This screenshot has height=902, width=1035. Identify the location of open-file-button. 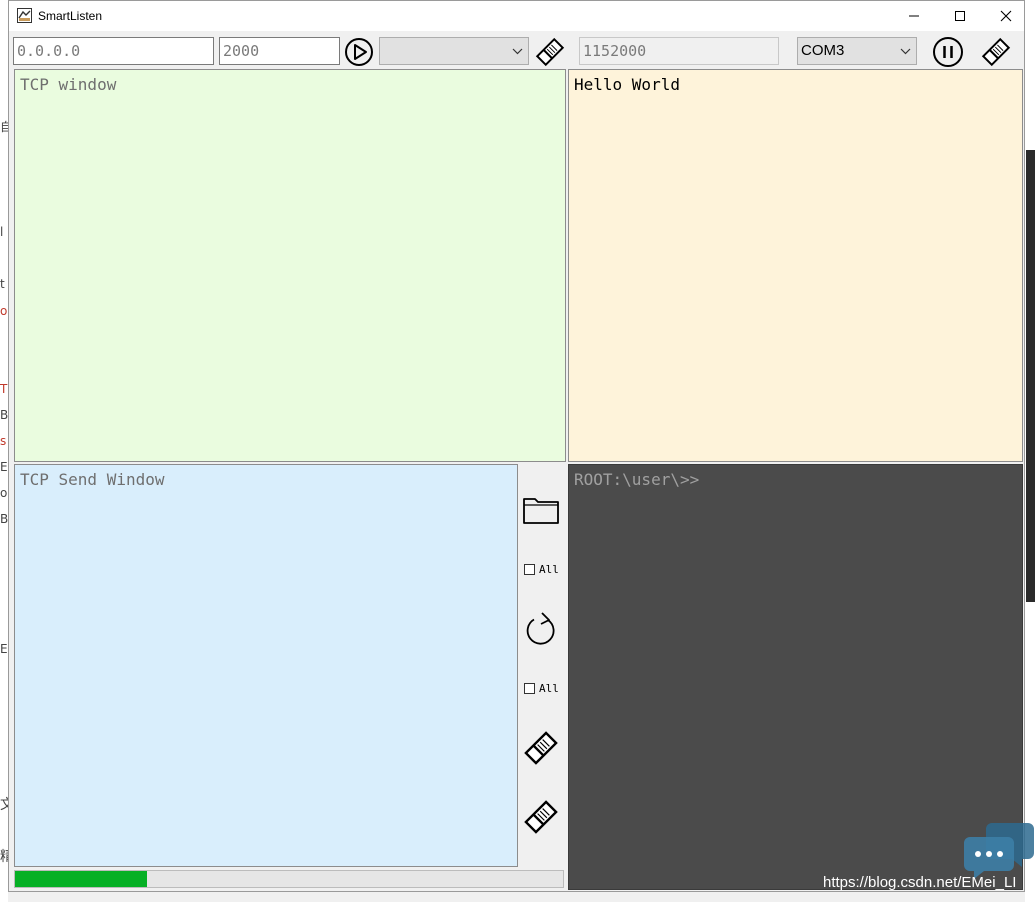
(541, 509).